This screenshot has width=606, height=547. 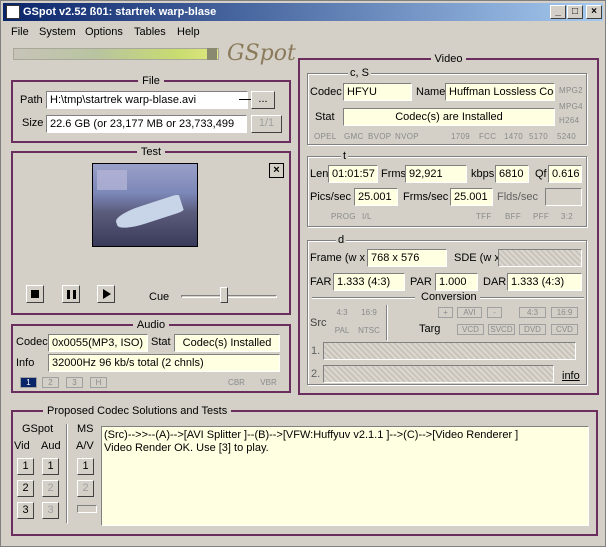 I want to click on close-button: ×, so click(x=594, y=12).